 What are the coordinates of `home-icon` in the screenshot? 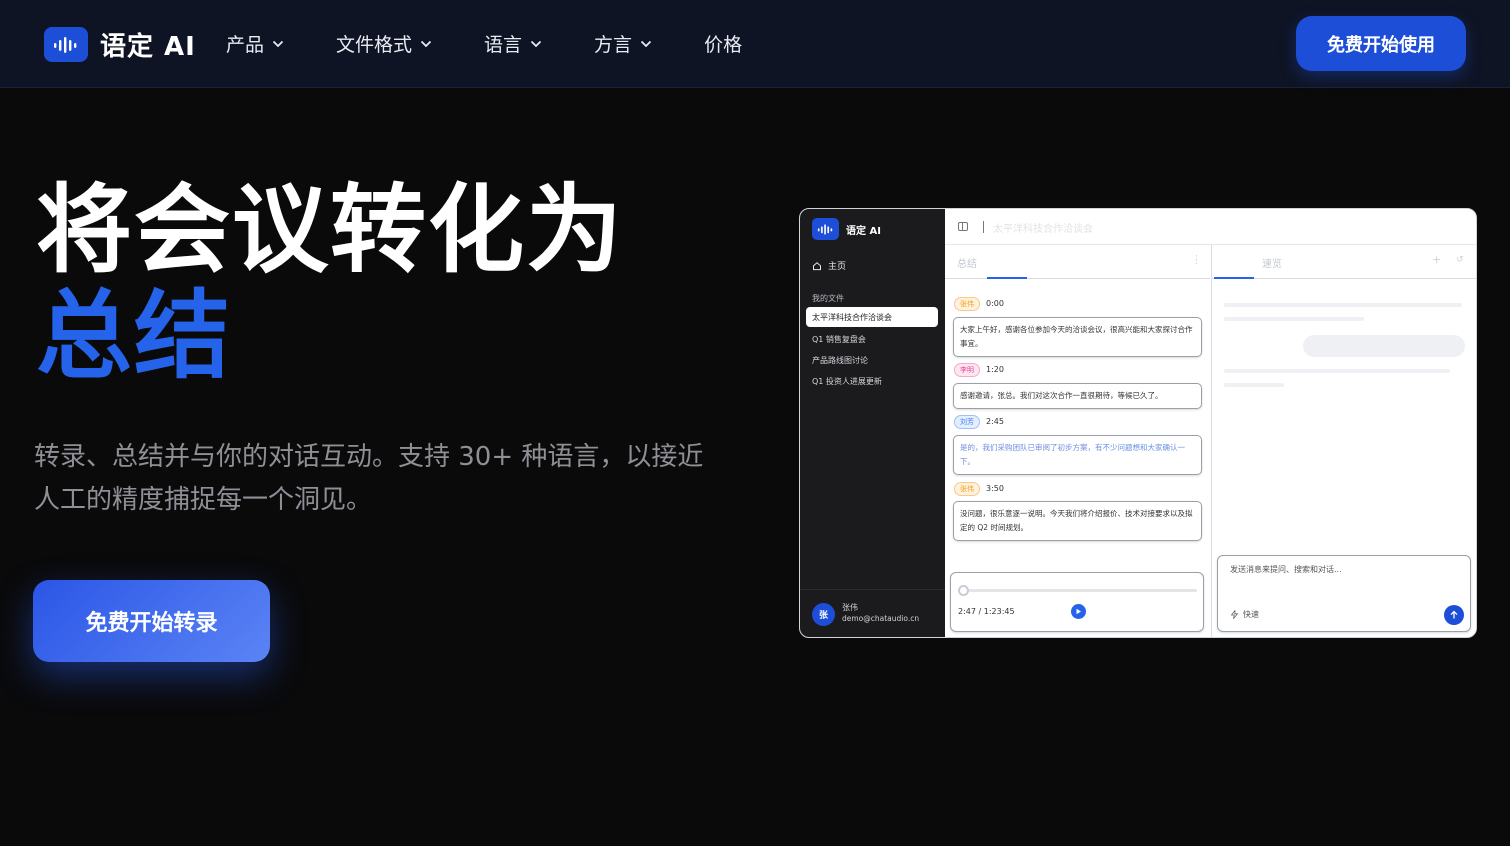 It's located at (817, 265).